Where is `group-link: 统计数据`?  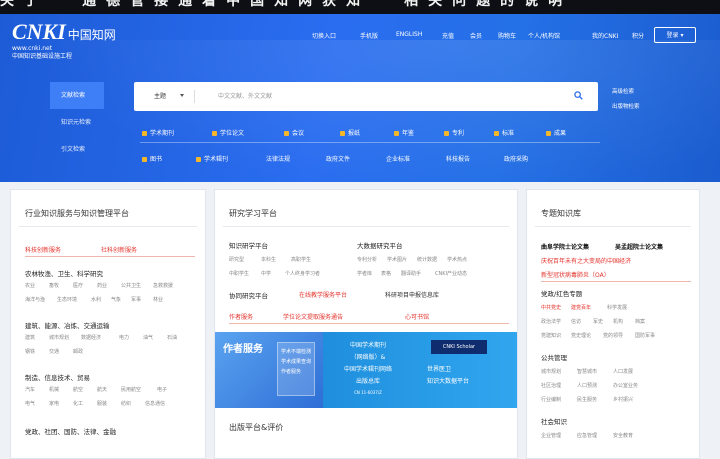 group-link: 统计数据 is located at coordinates (427, 259).